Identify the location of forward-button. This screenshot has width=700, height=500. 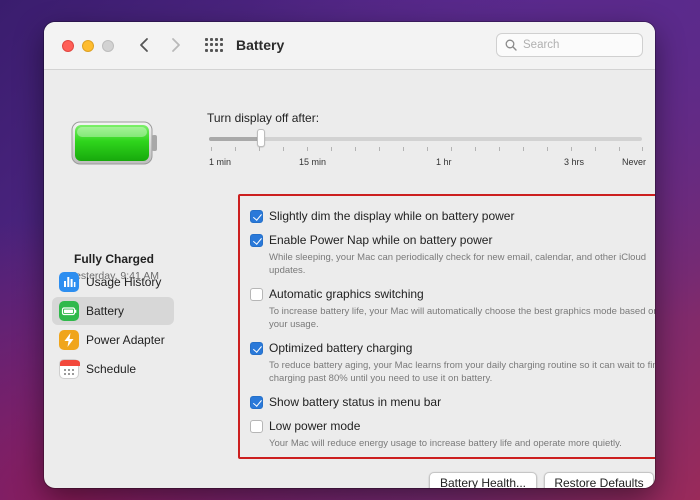
(176, 46).